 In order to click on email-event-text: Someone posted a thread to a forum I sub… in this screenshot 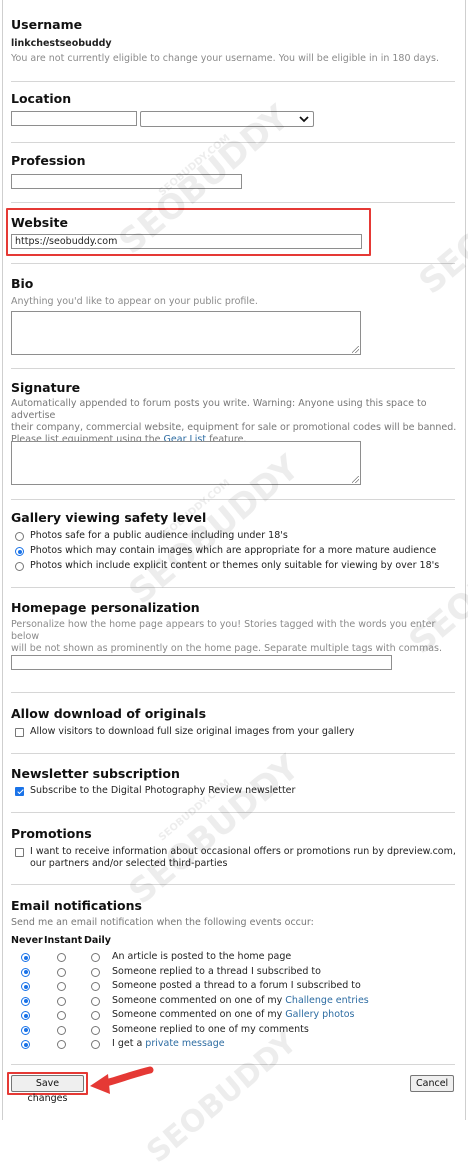, I will do `click(236, 985)`.